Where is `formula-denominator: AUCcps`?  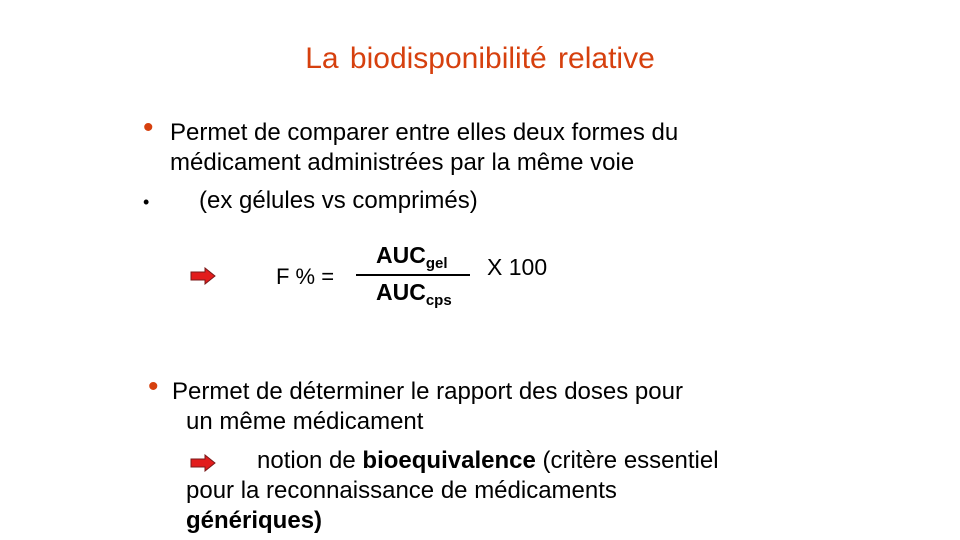 formula-denominator: AUCcps is located at coordinates (414, 294).